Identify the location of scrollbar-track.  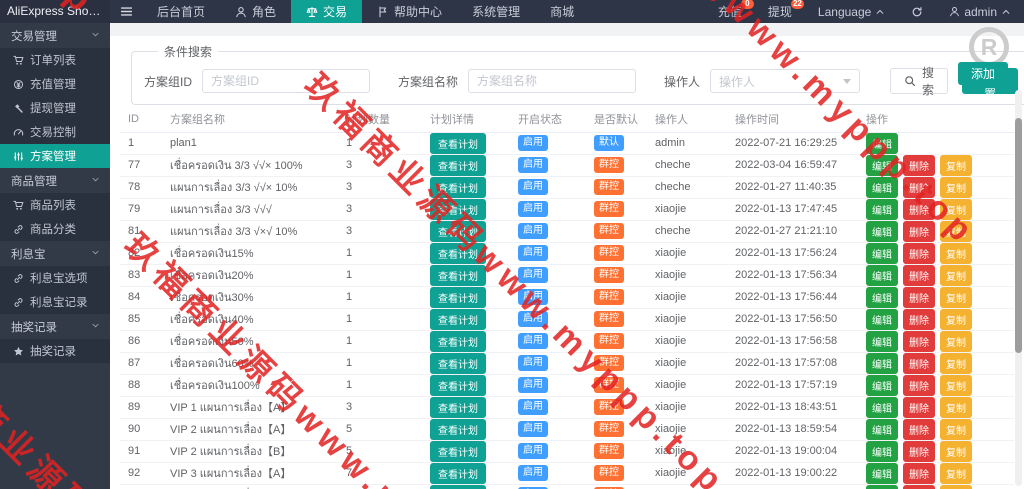
(1018, 288).